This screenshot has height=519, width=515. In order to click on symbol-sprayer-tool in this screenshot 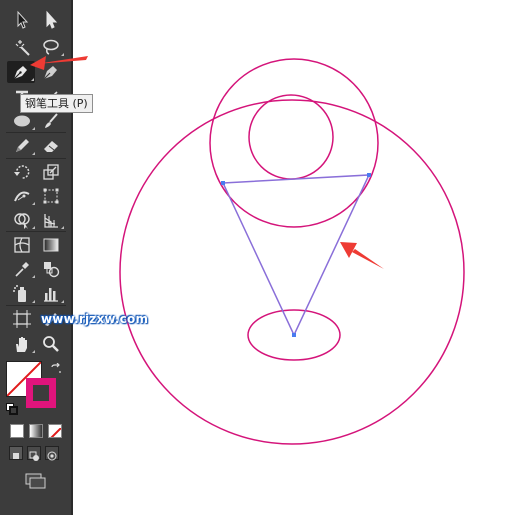, I will do `click(22, 294)`.